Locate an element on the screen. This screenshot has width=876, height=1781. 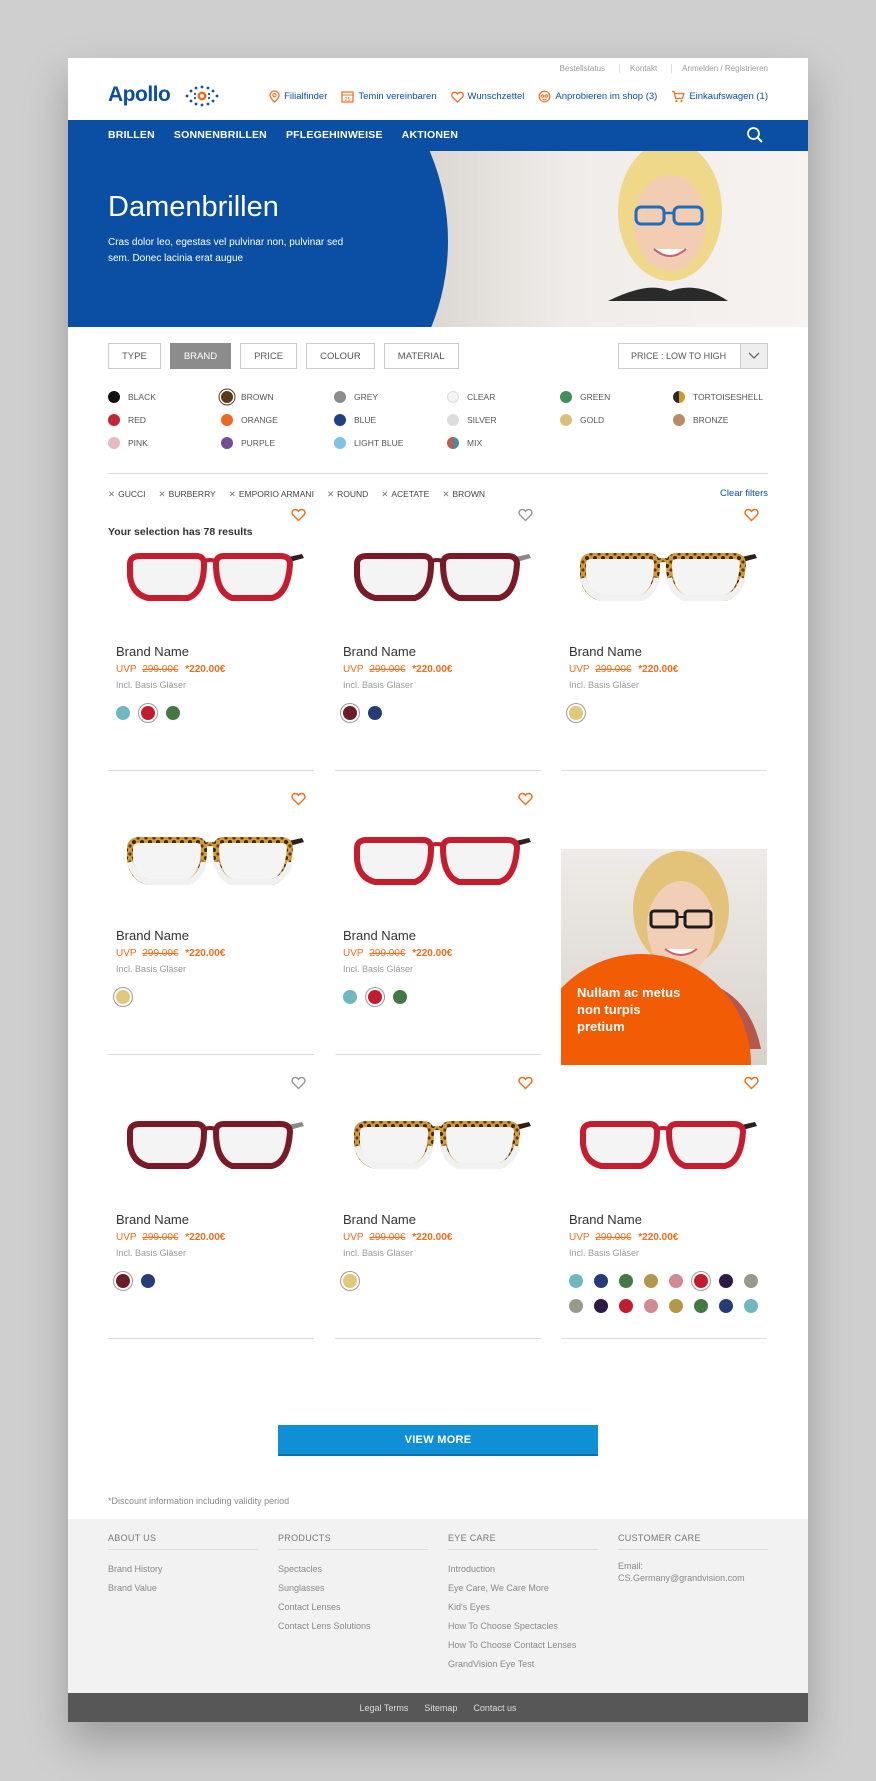
footer-link: Introduction is located at coordinates (523, 1569).